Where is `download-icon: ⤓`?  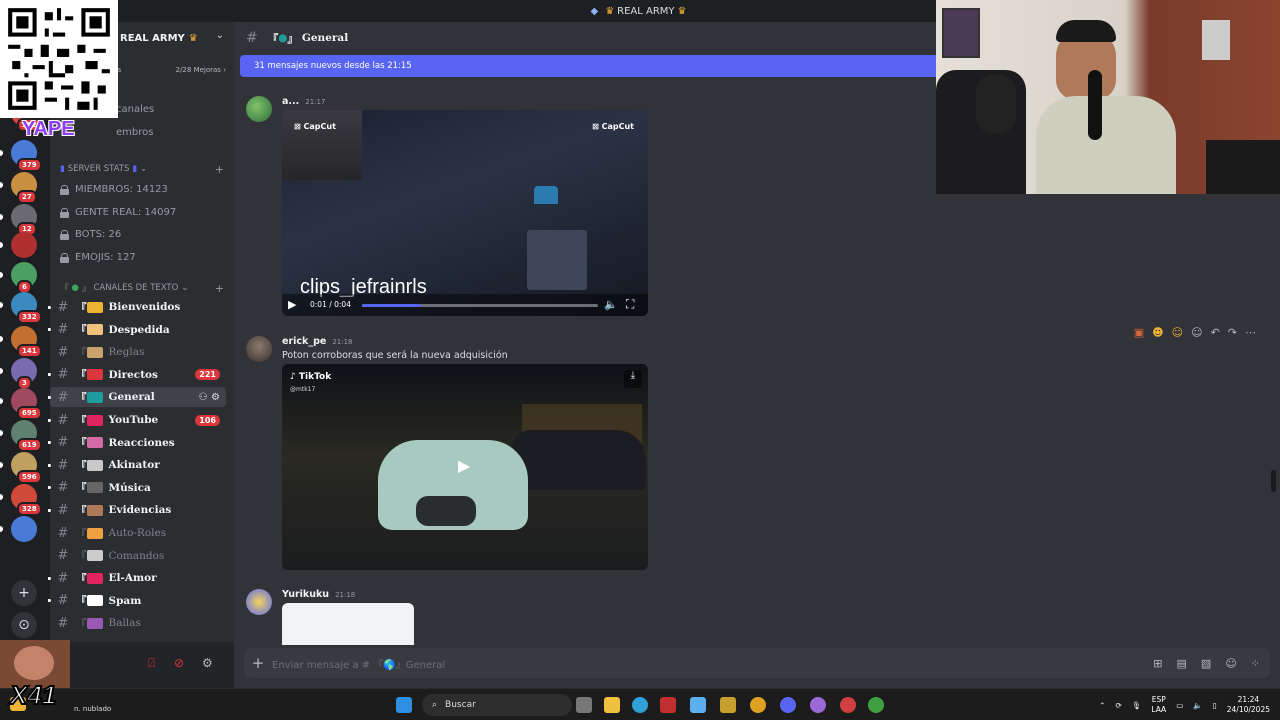 download-icon: ⤓ is located at coordinates (633, 379).